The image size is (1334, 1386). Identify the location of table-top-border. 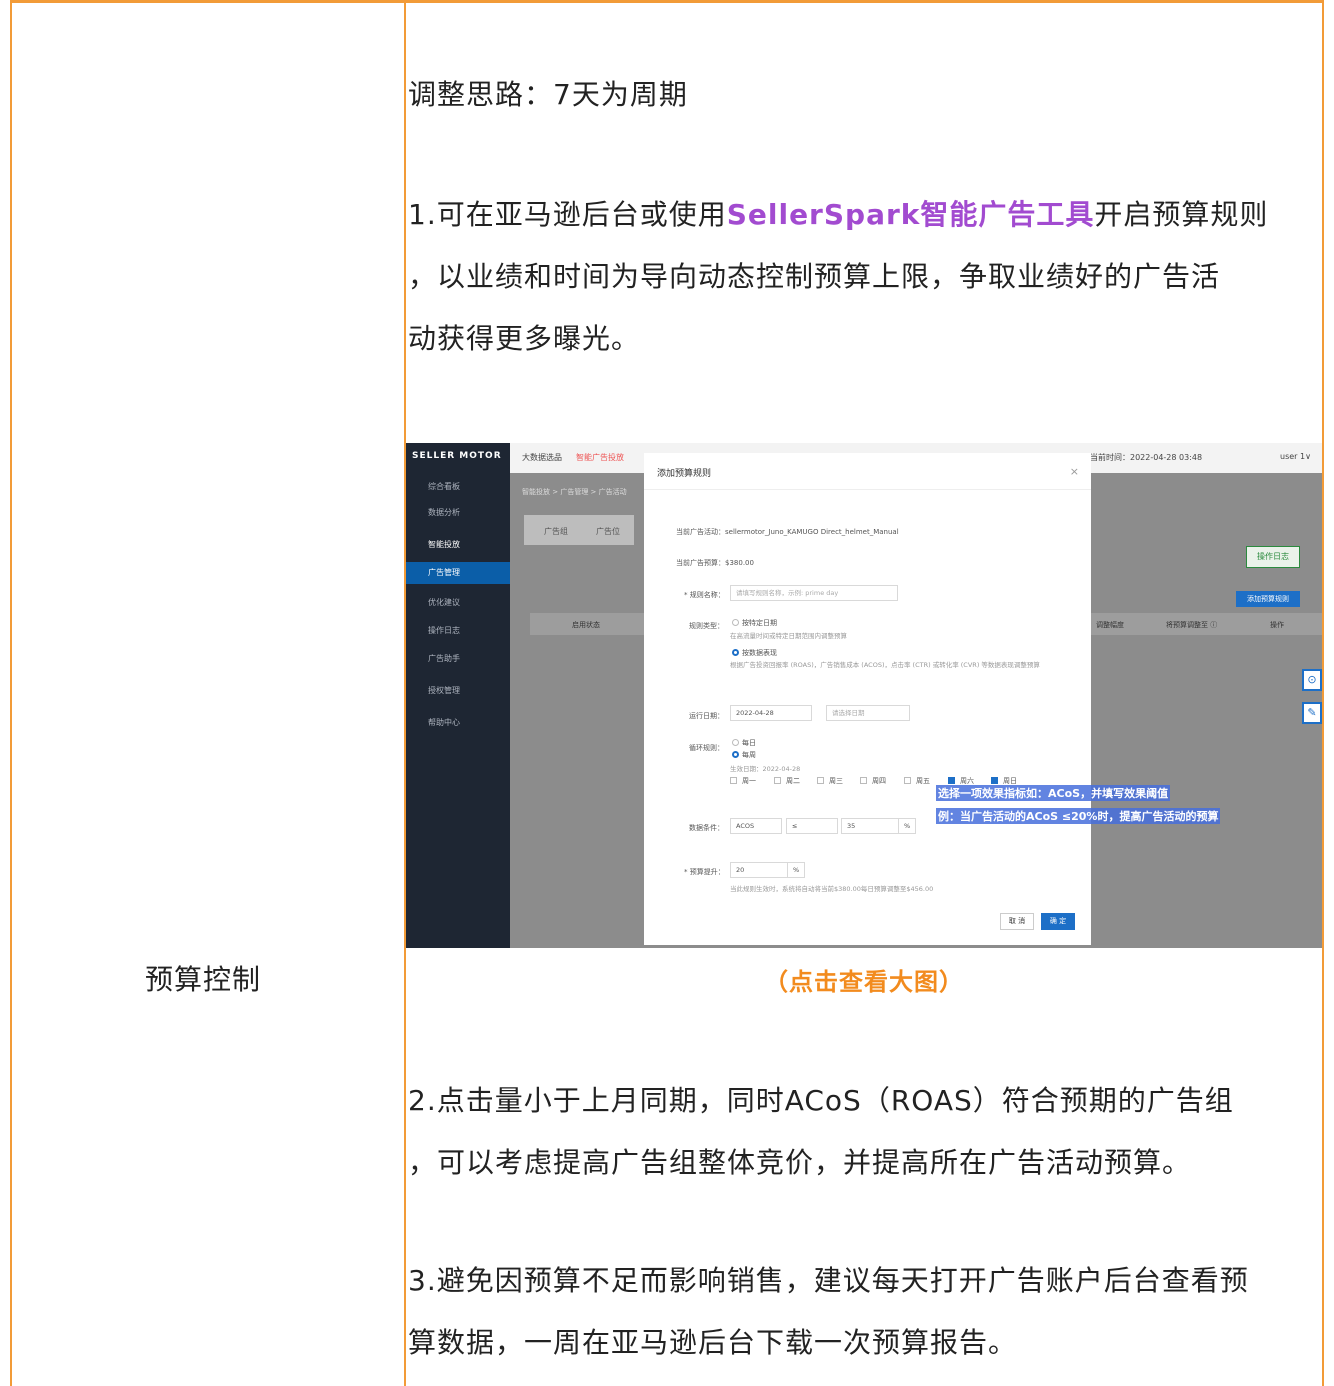
(667, 1).